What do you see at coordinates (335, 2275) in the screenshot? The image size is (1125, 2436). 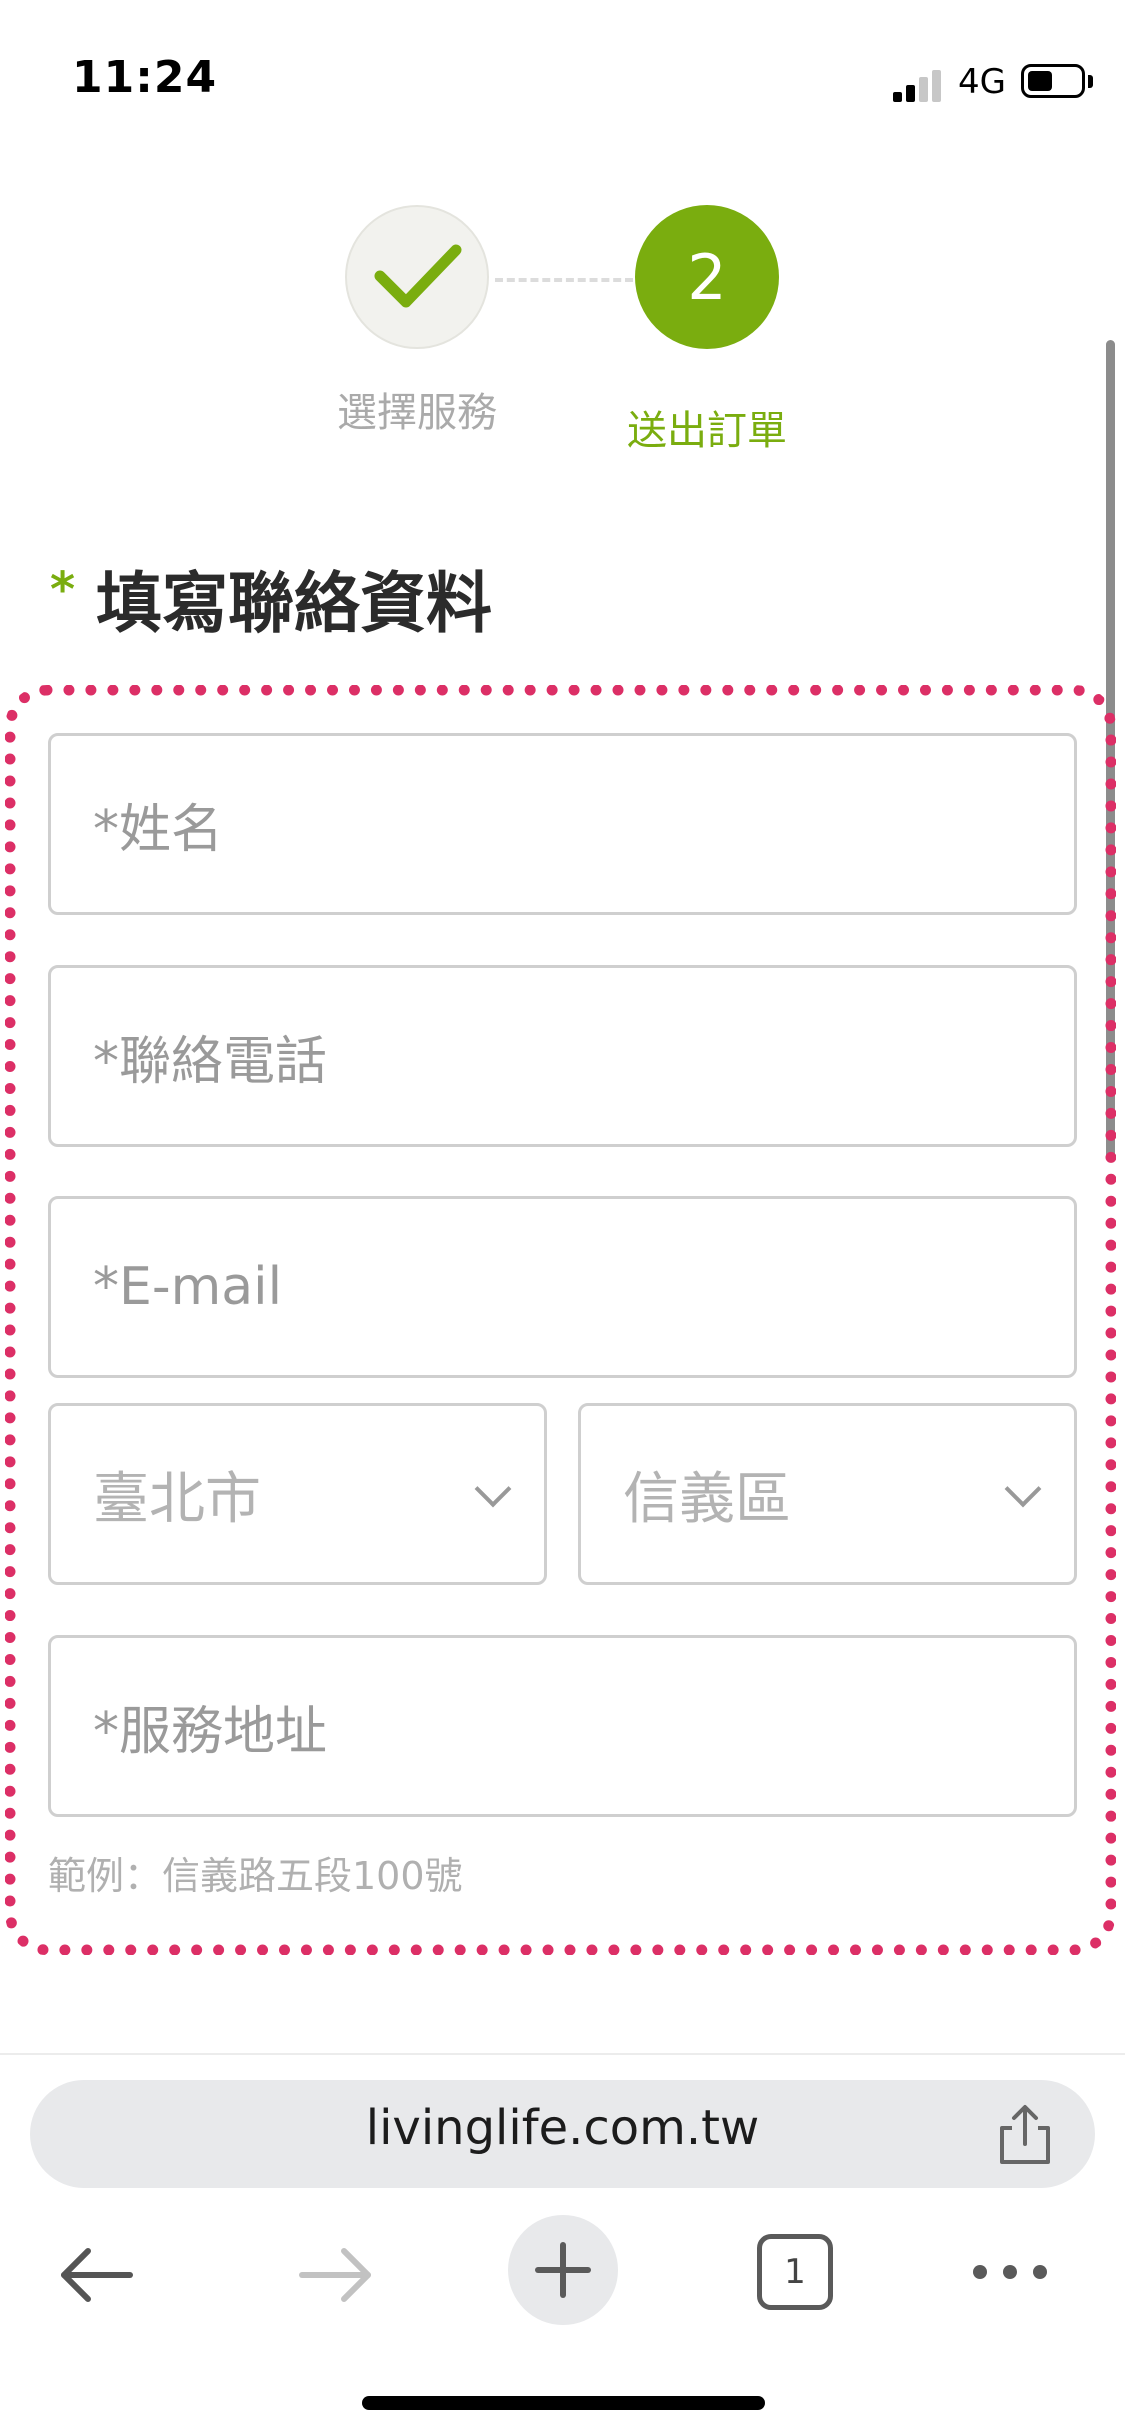 I see `forward-arrow-icon` at bounding box center [335, 2275].